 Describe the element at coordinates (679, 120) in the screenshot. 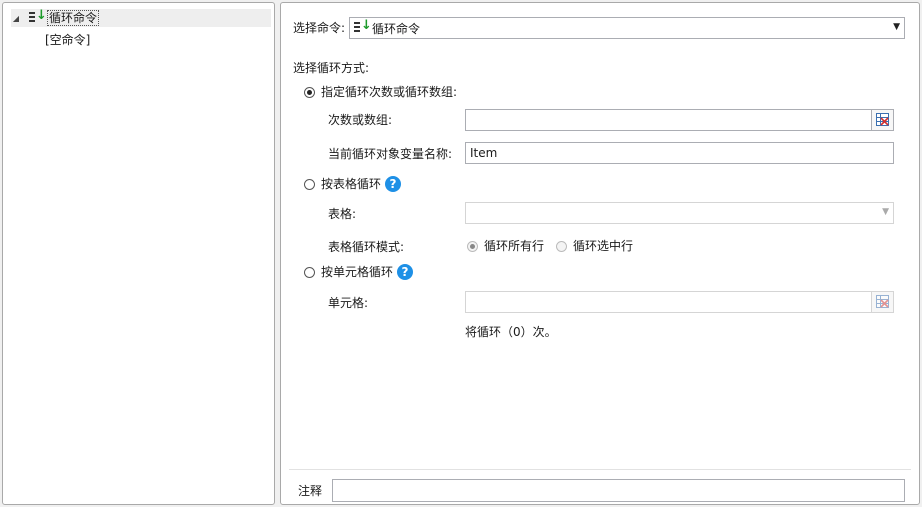

I see `count-or-array-input` at that location.